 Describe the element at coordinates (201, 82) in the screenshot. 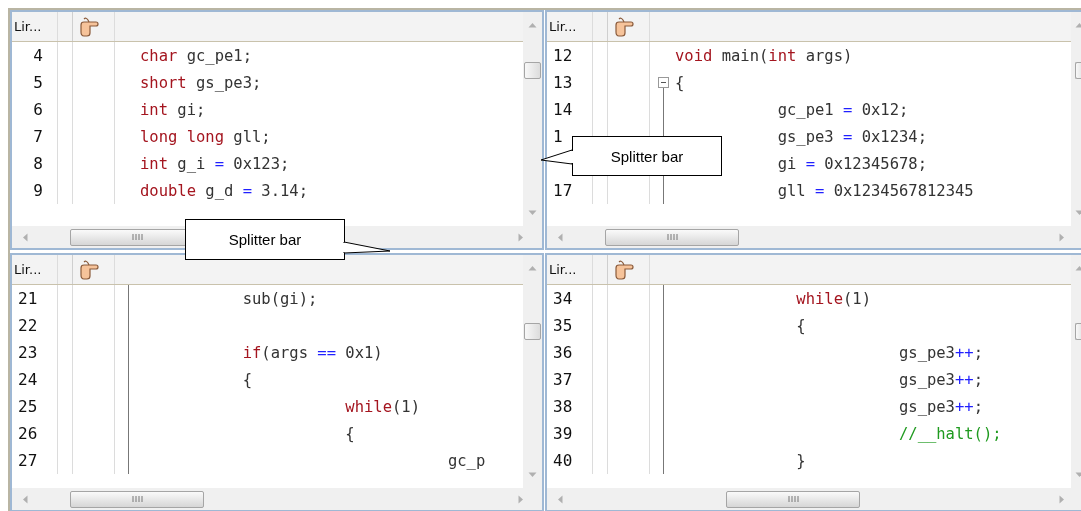

I see `code-line: short gs_pe3;` at that location.